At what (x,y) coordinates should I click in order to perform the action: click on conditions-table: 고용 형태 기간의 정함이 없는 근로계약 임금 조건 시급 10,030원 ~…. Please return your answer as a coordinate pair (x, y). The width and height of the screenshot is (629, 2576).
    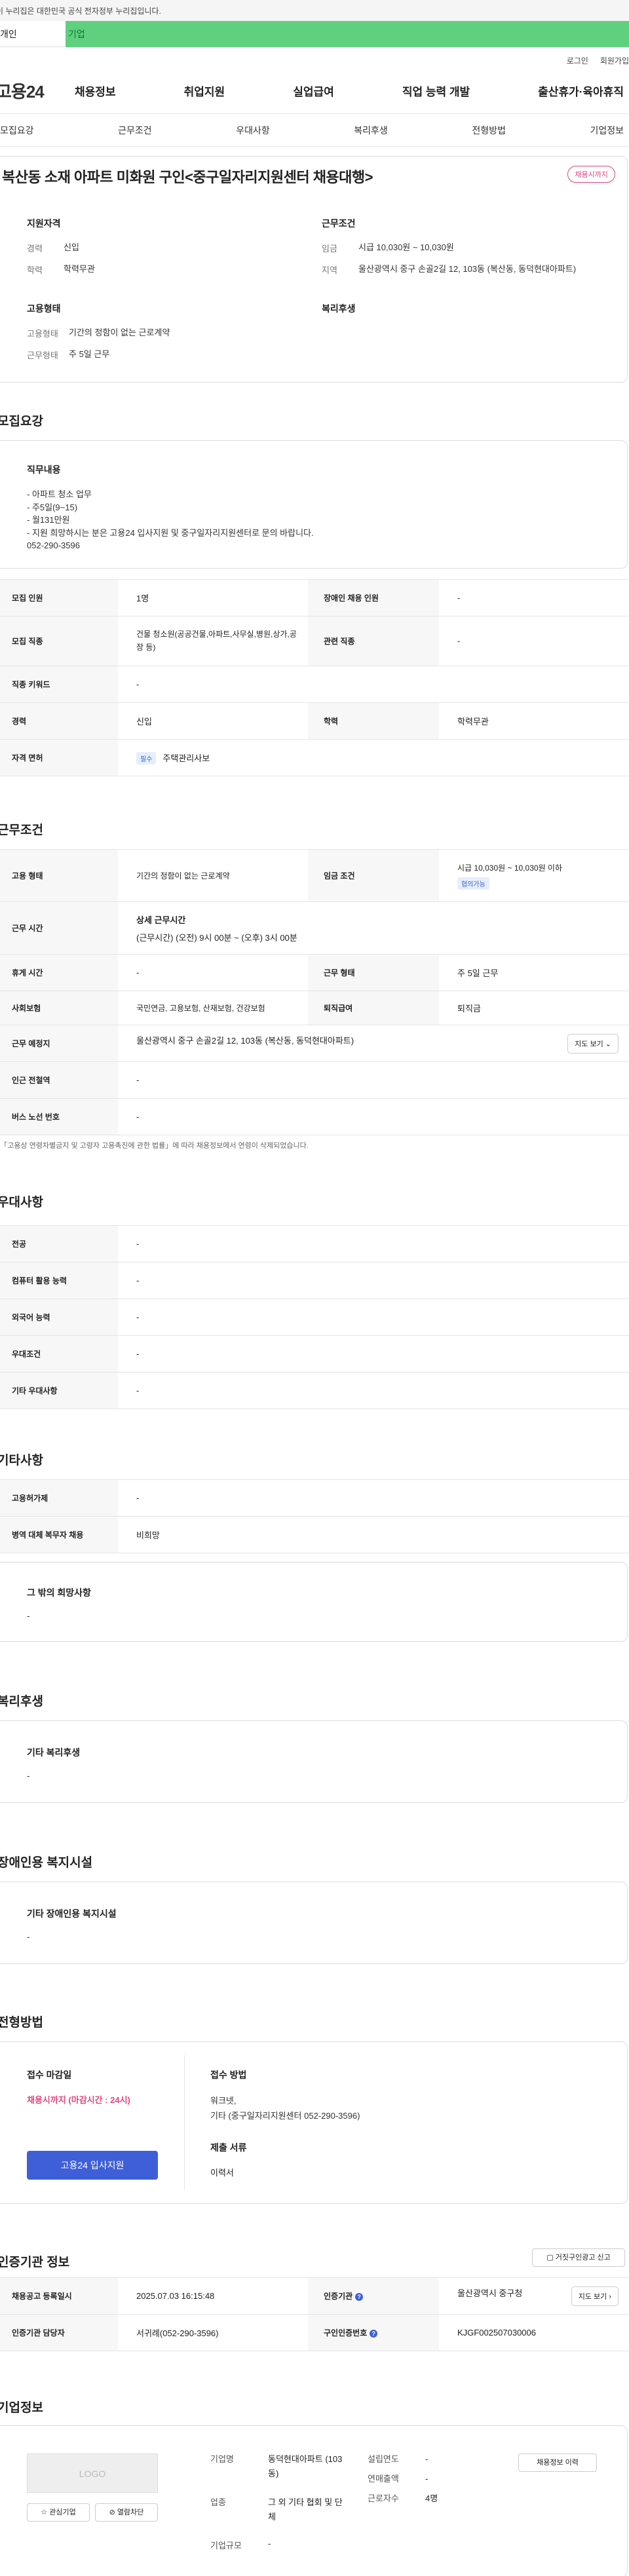
    Looking at the image, I should click on (314, 992).